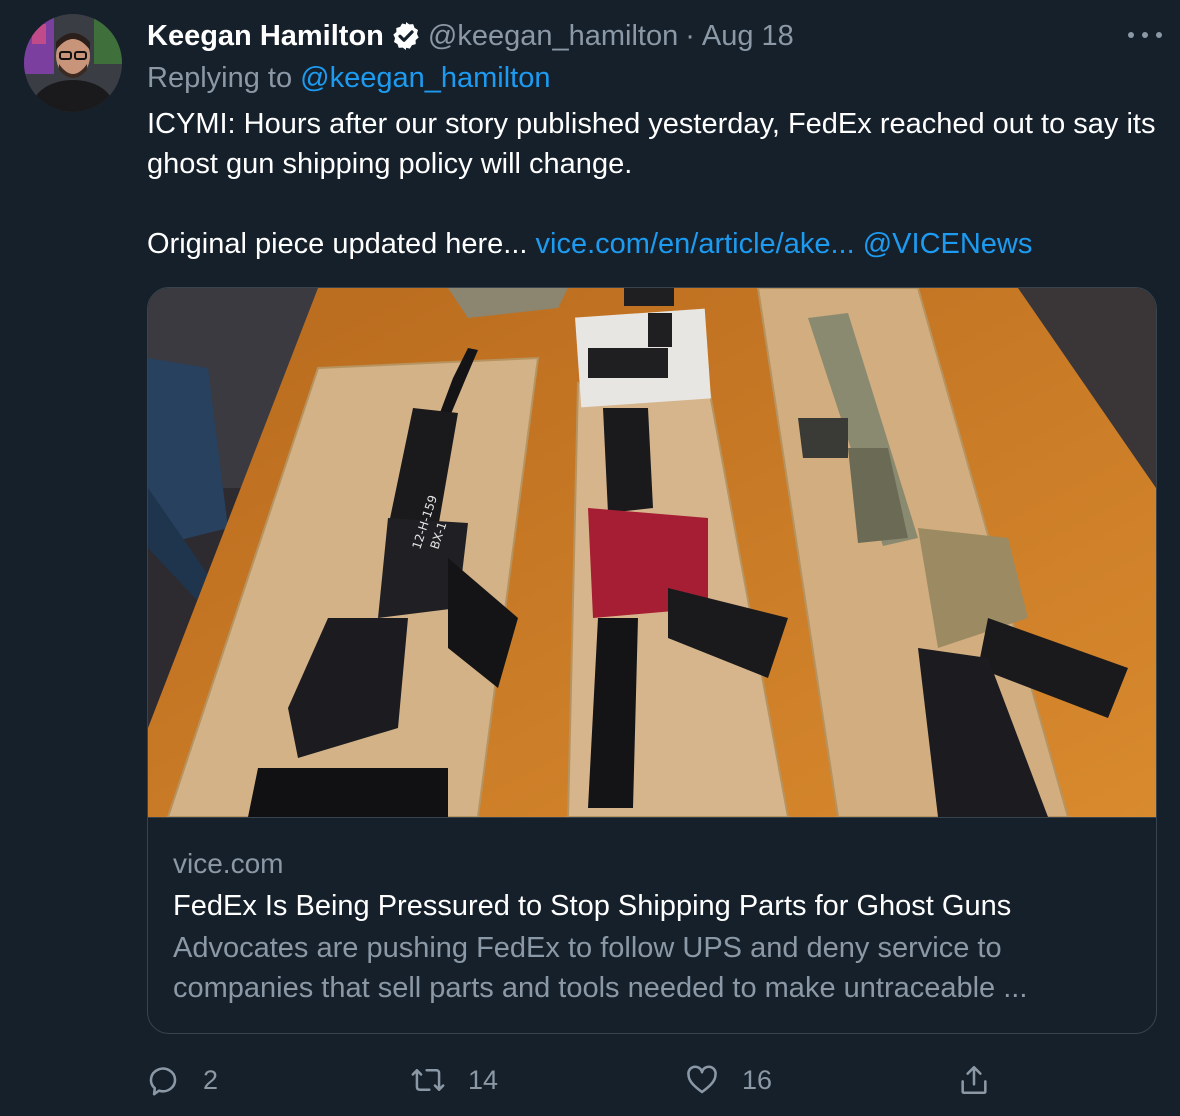 Image resolution: width=1180 pixels, height=1116 pixels. Describe the element at coordinates (728, 1080) in the screenshot. I see `like-button: 16` at that location.